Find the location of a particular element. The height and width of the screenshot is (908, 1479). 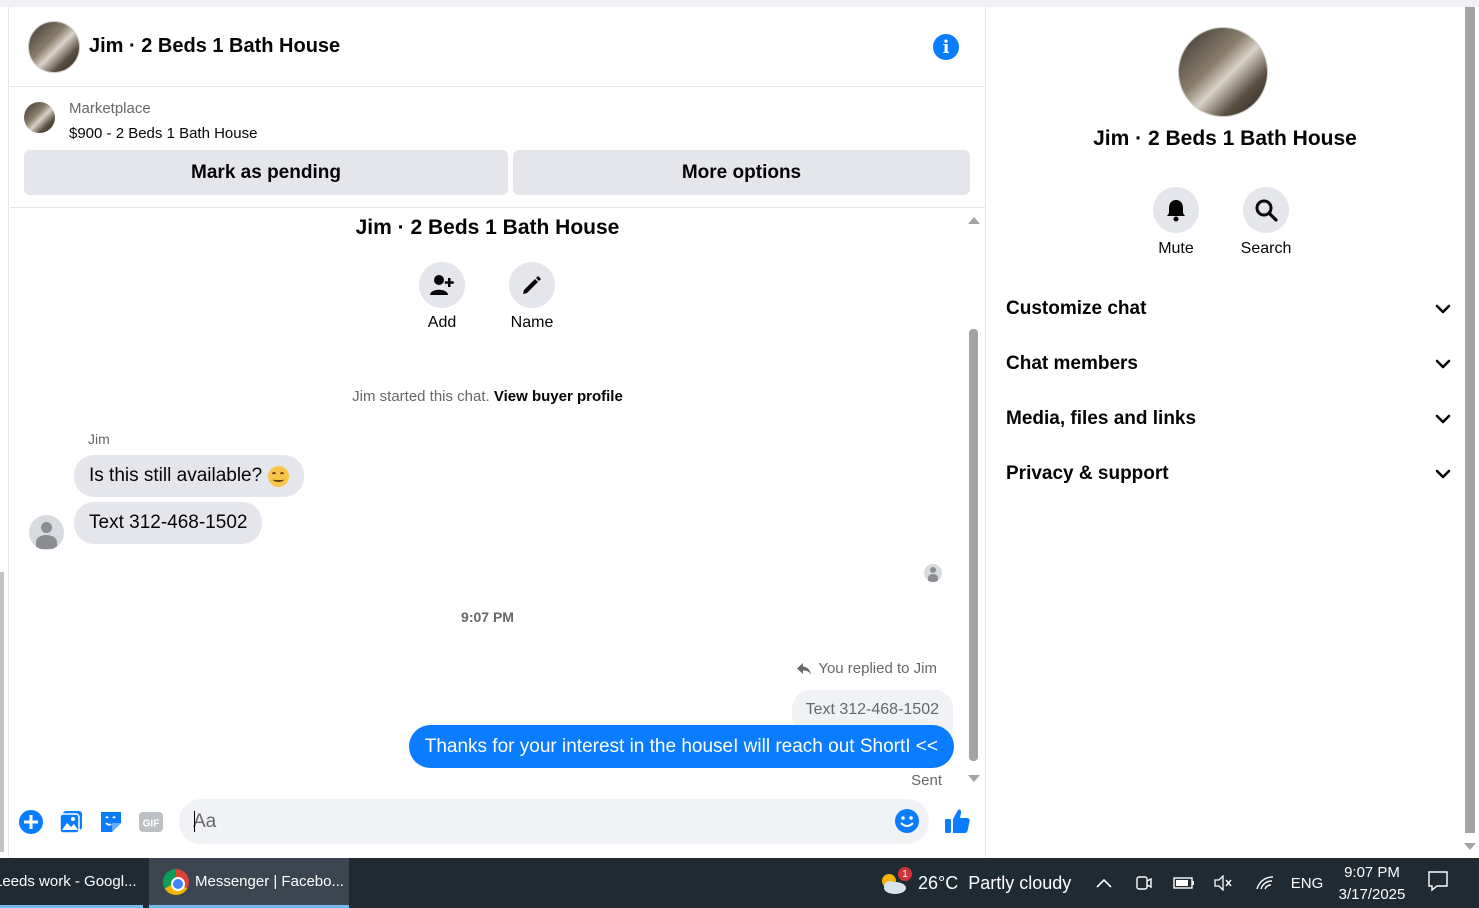

weather-text: 26°C Partly cloudy is located at coordinates (995, 882).